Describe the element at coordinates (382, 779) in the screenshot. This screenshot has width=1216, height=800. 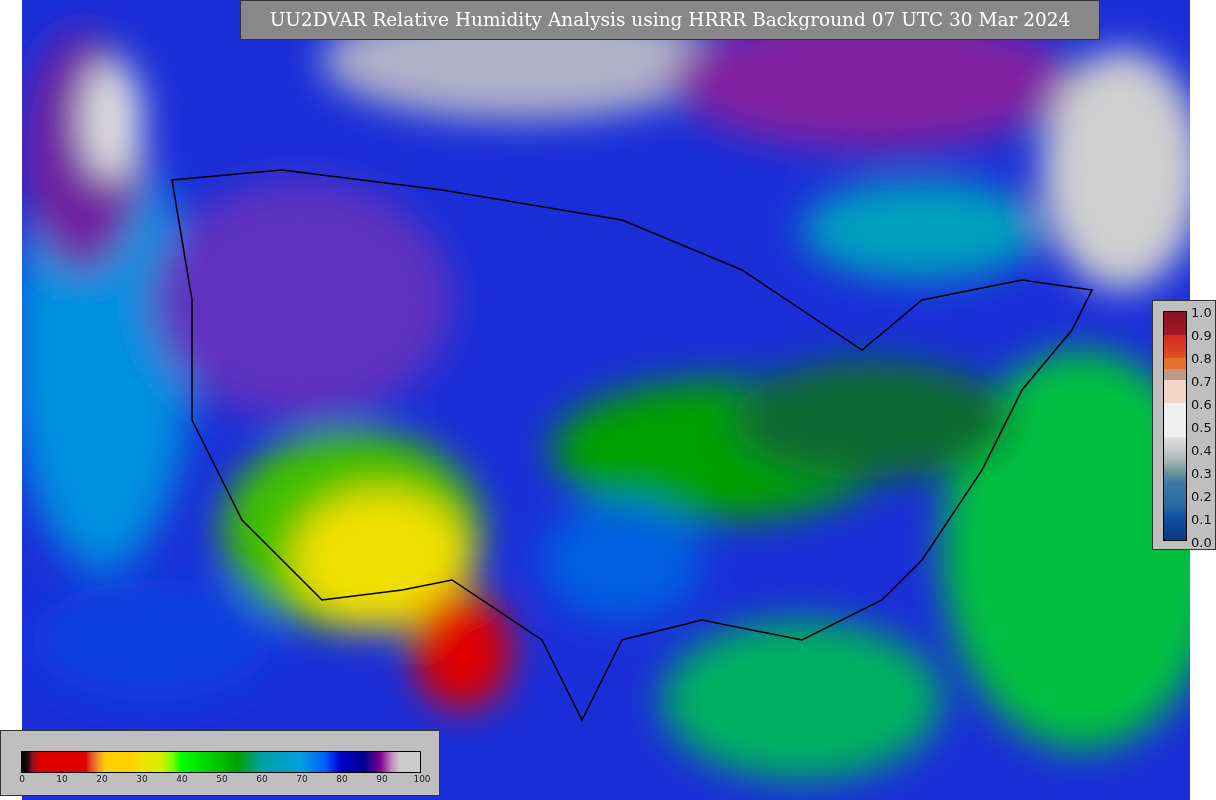
I see `colorbar-tick-label: 90` at that location.